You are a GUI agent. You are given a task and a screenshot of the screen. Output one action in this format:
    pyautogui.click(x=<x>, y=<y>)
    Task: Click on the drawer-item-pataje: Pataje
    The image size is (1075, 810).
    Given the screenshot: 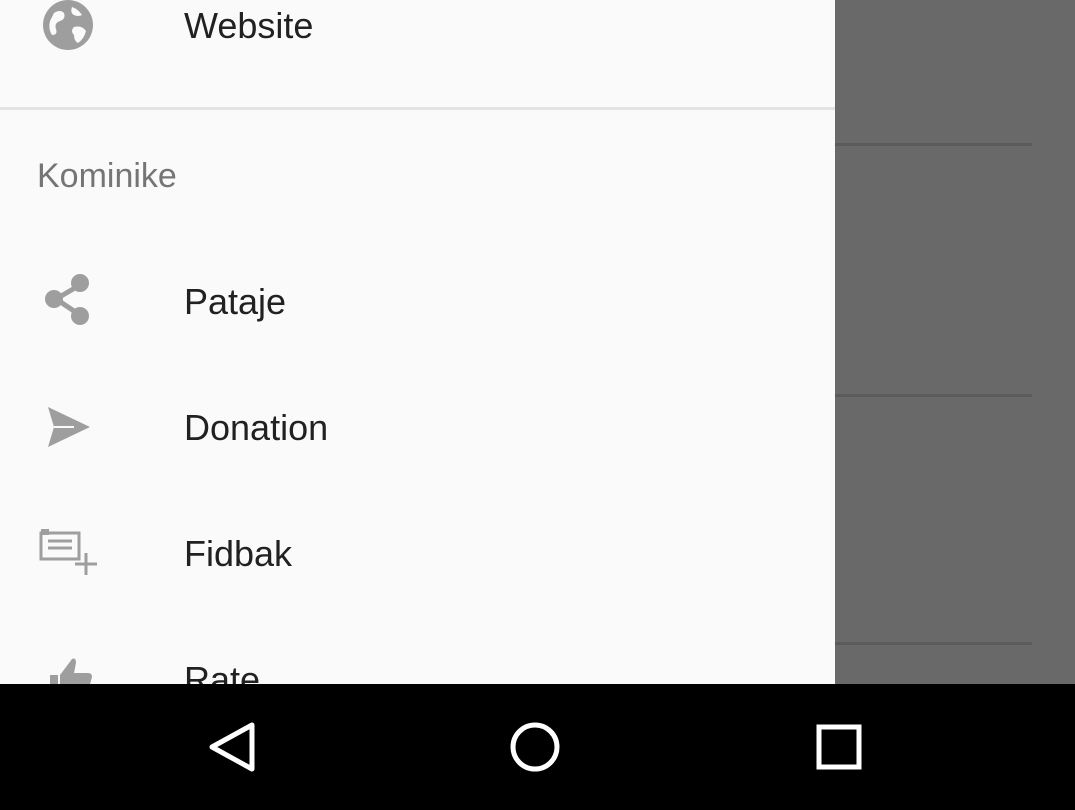 What is the action you would take?
    pyautogui.click(x=417, y=301)
    